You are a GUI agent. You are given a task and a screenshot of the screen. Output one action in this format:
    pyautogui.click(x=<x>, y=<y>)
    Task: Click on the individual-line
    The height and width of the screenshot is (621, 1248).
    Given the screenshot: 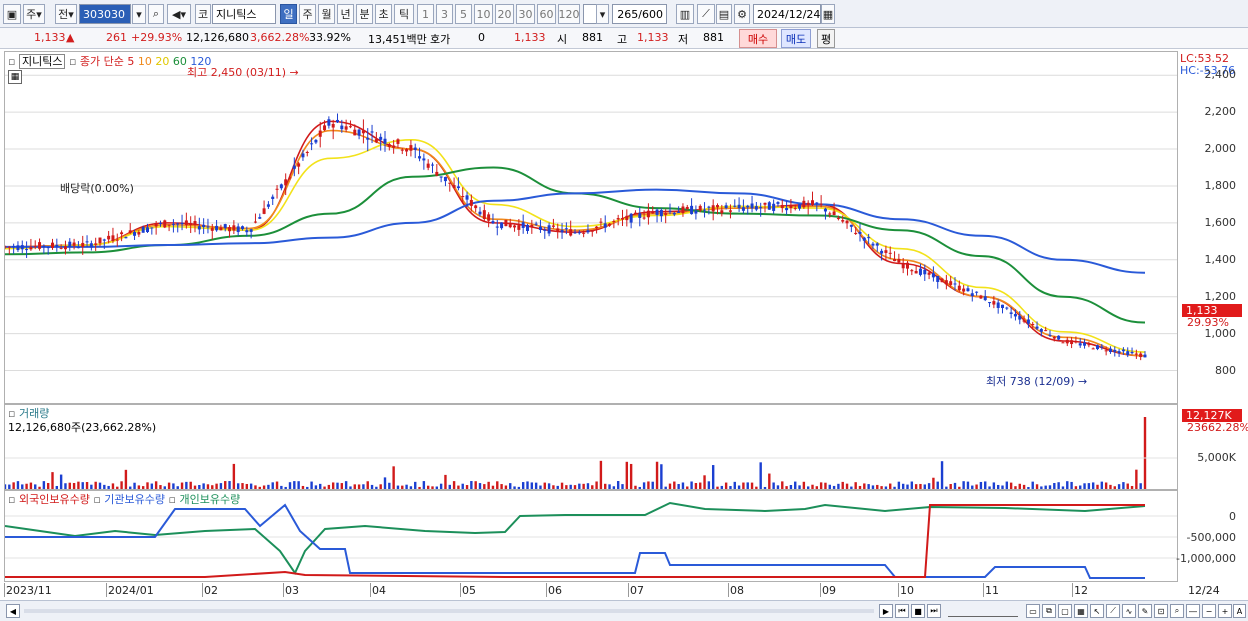 What is the action you would take?
    pyautogui.click(x=575, y=538)
    